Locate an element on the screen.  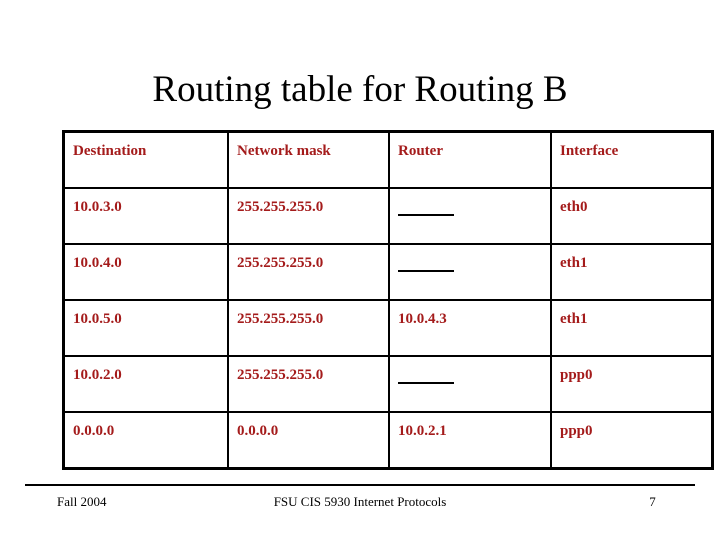
column-header-router: Router is located at coordinates (470, 159).